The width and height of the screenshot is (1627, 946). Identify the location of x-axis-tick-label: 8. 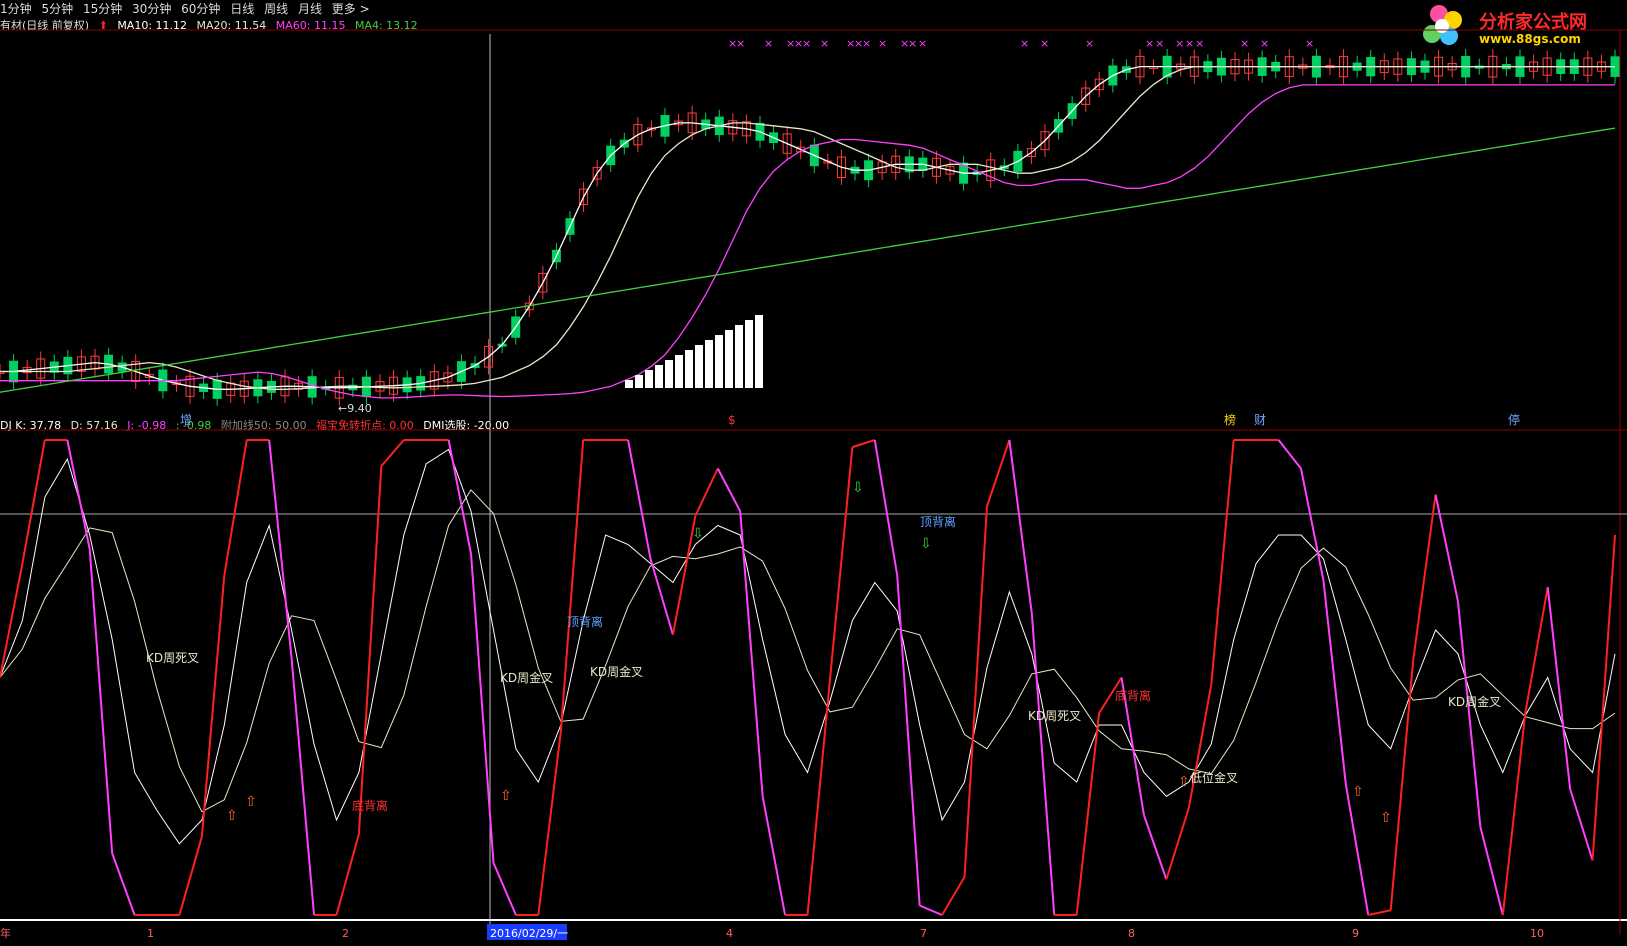
(1131, 933).